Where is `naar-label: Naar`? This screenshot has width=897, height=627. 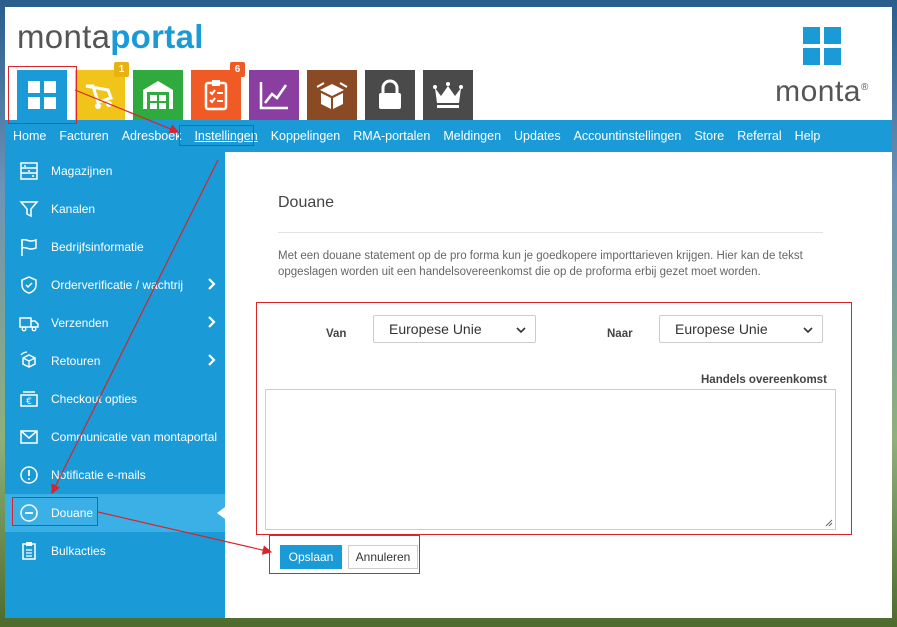 naar-label: Naar is located at coordinates (620, 334).